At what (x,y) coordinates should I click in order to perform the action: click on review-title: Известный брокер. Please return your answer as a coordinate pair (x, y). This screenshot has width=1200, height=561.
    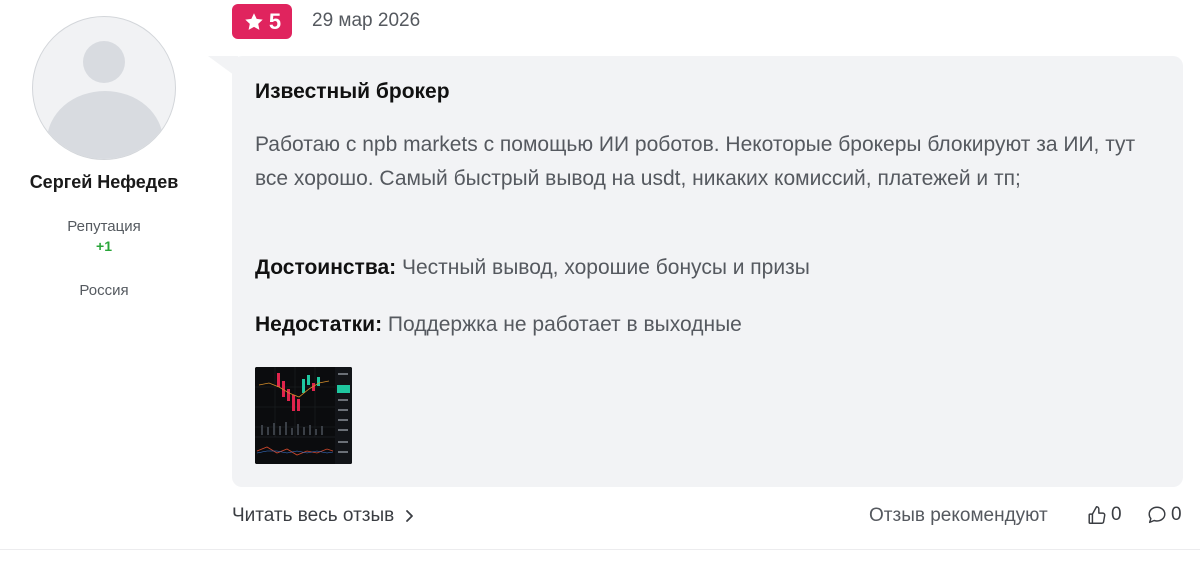
    Looking at the image, I should click on (352, 91).